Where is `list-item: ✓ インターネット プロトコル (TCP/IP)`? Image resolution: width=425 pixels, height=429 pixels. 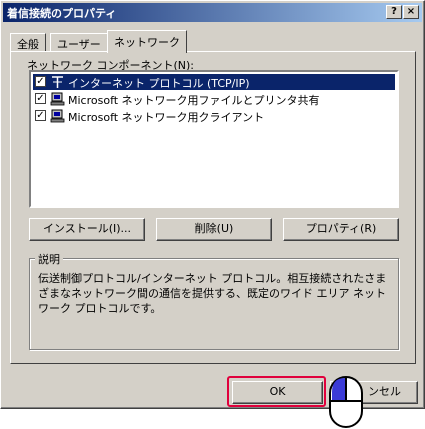
list-item: ✓ インターネット プロトコル (TCP/IP) is located at coordinates (214, 82).